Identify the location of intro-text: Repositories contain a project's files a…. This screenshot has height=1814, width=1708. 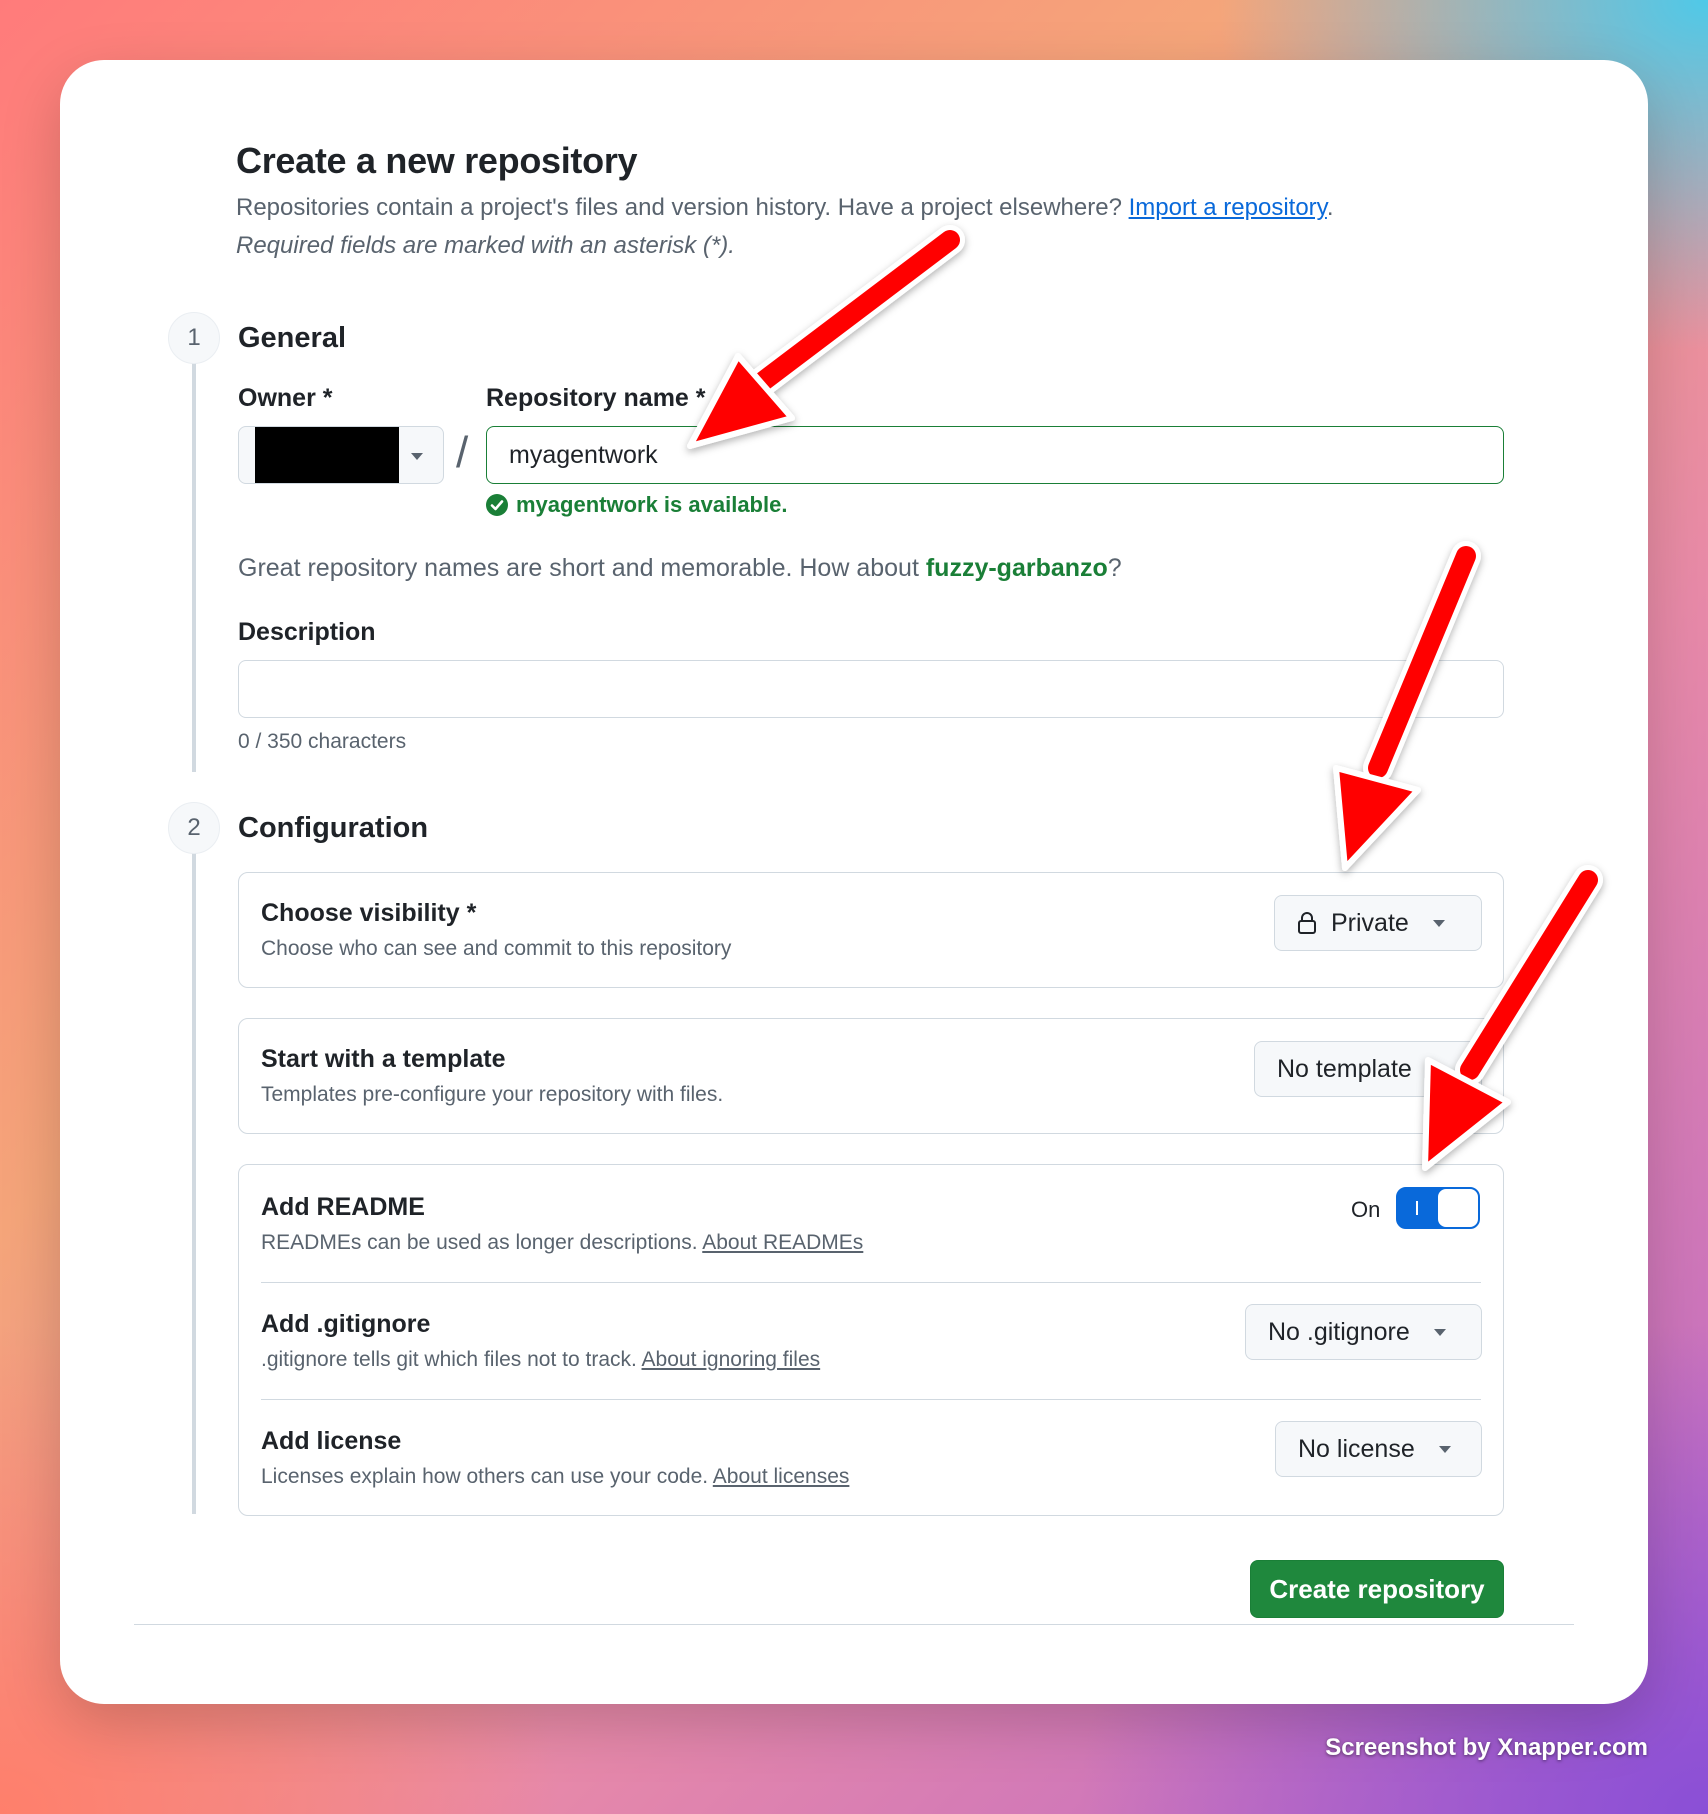
(785, 207).